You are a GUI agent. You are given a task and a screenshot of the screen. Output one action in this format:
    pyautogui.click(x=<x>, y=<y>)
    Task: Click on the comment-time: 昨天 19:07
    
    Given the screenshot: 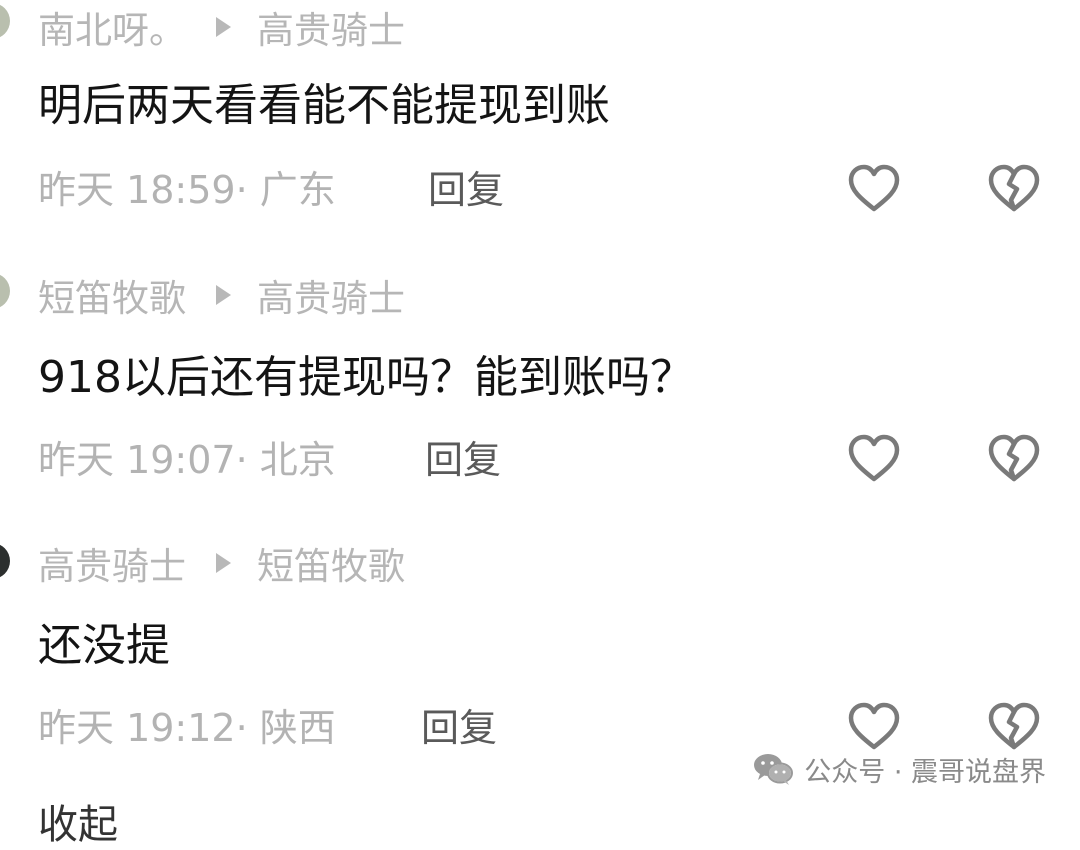 What is the action you would take?
    pyautogui.click(x=137, y=460)
    